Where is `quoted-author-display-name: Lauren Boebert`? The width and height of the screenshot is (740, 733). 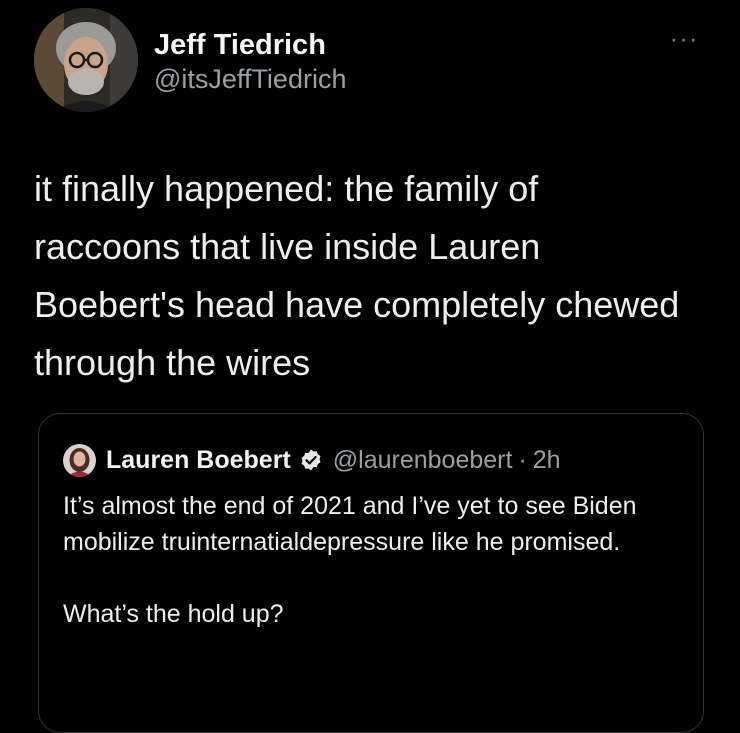
quoted-author-display-name: Lauren Boebert is located at coordinates (198, 460).